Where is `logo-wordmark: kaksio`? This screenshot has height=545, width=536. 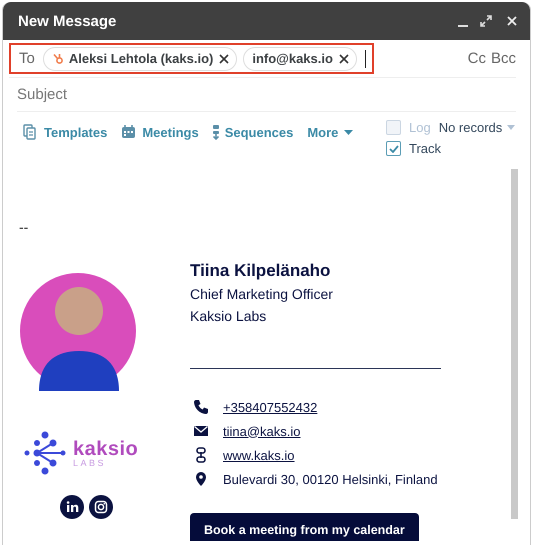
logo-wordmark: kaksio is located at coordinates (105, 448).